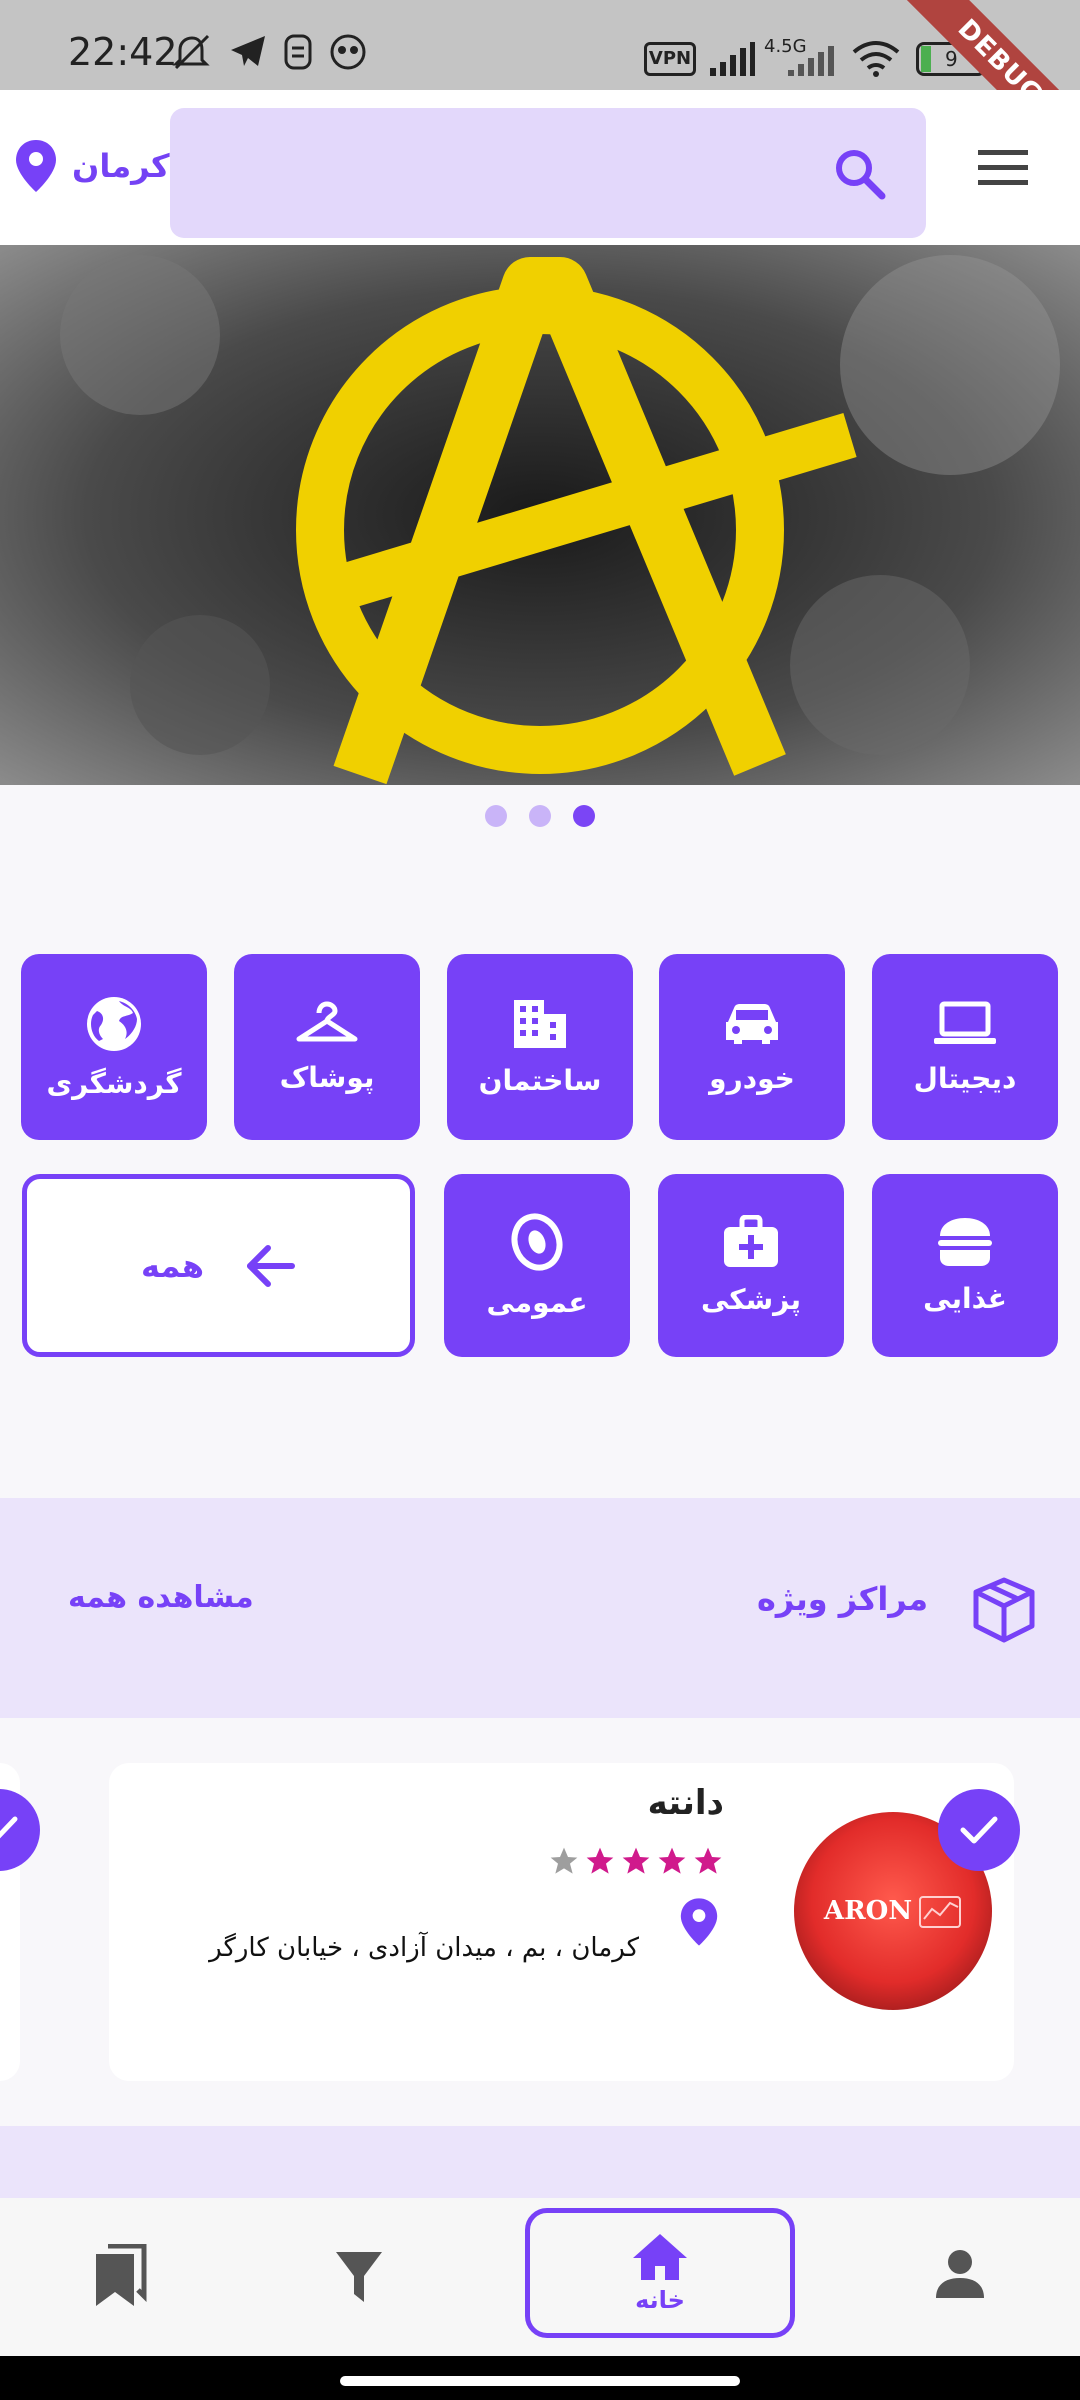 Image resolution: width=1080 pixels, height=2400 pixels. What do you see at coordinates (965, 1047) in the screenshot?
I see `category-digital: دیجیتال` at bounding box center [965, 1047].